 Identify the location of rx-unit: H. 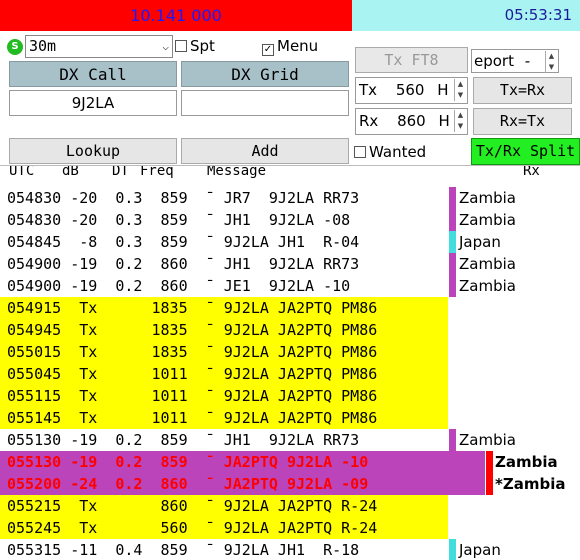
(444, 121).